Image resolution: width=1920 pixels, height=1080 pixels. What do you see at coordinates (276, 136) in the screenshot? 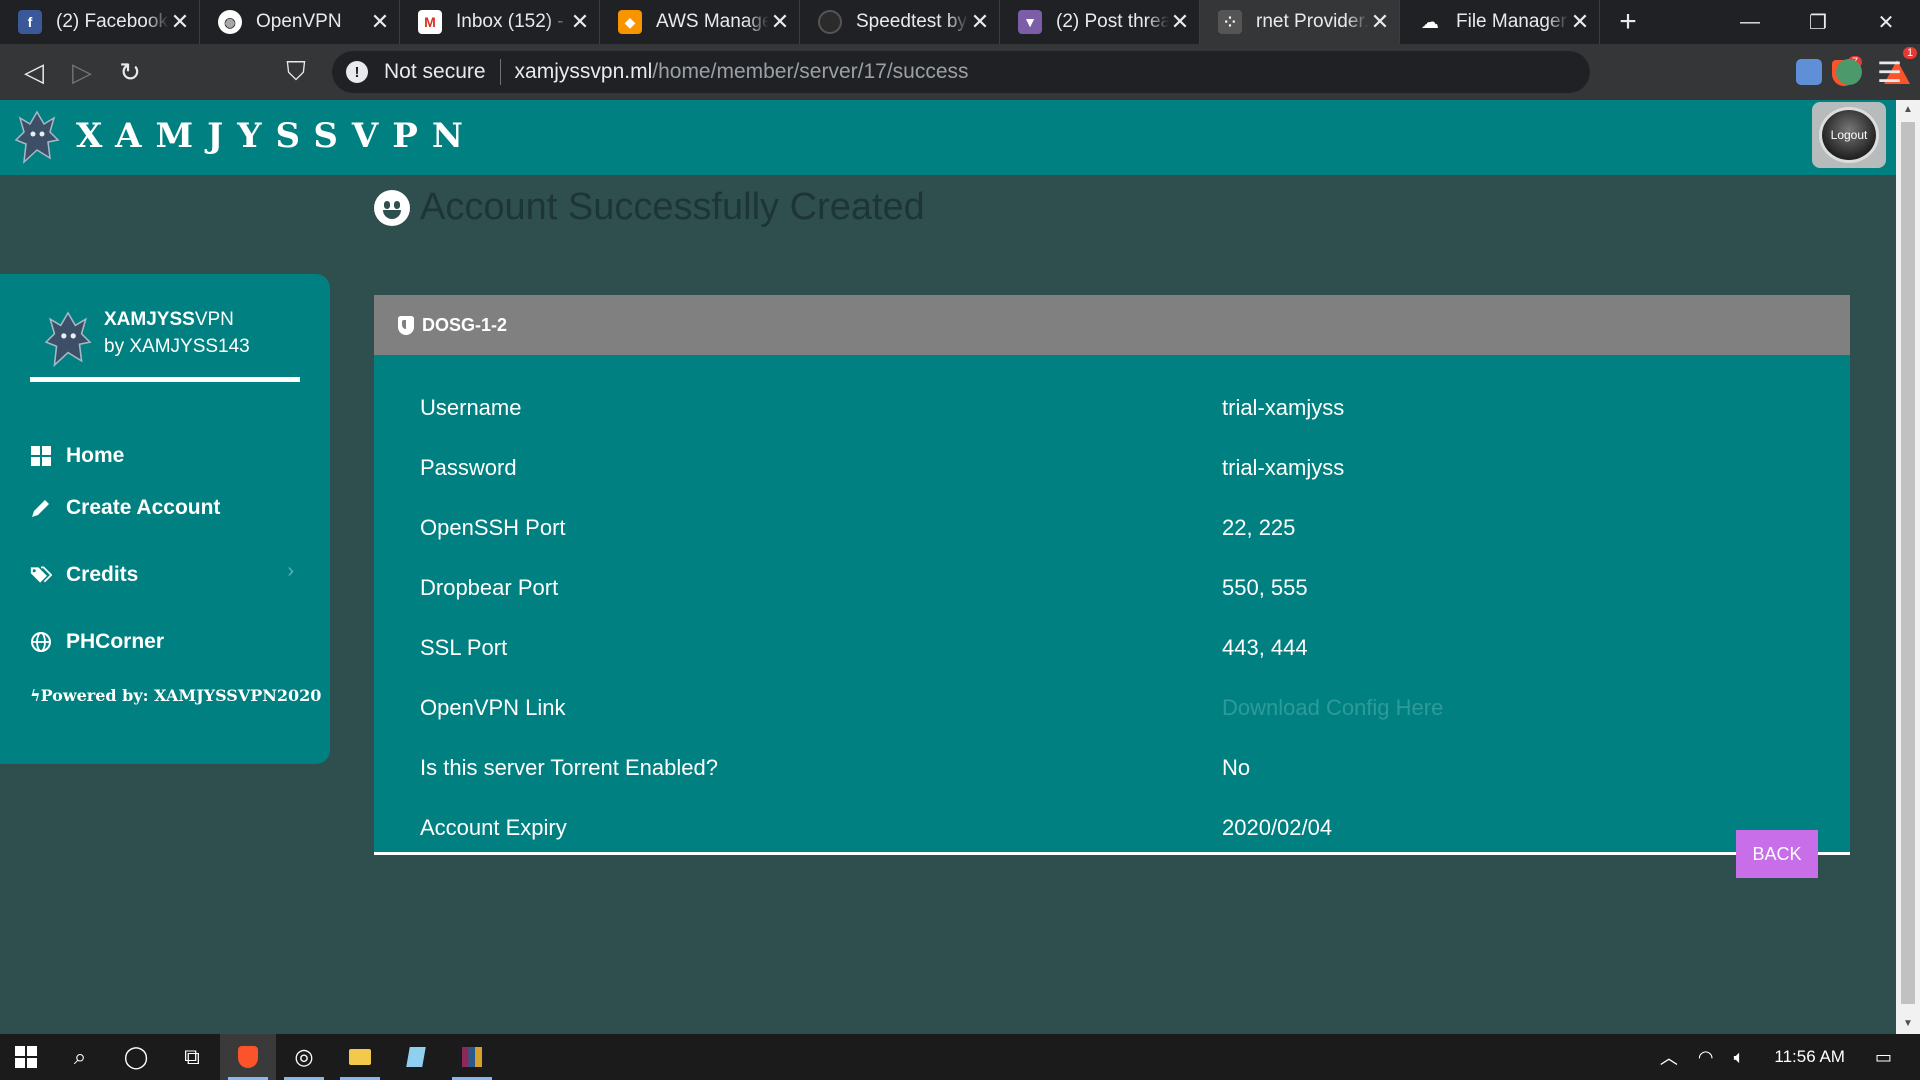
I see `brand-title: XAMJYSSVPN` at bounding box center [276, 136].